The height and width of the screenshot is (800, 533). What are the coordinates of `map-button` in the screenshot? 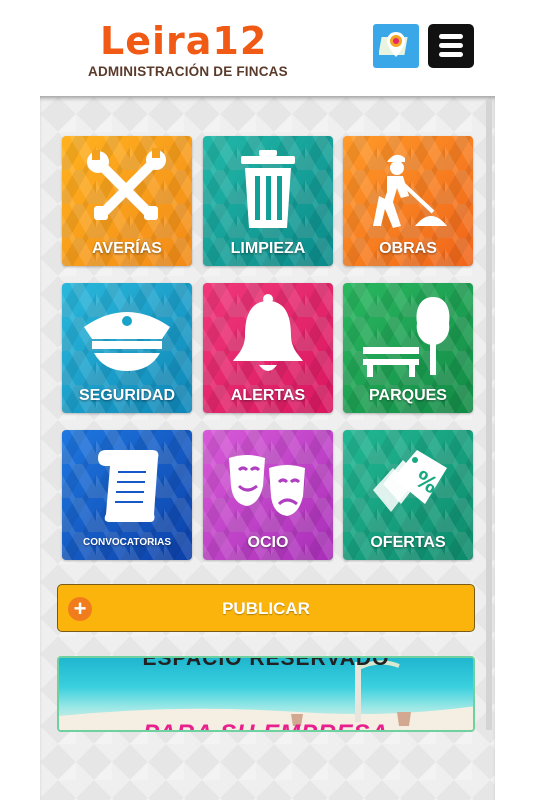 It's located at (396, 46).